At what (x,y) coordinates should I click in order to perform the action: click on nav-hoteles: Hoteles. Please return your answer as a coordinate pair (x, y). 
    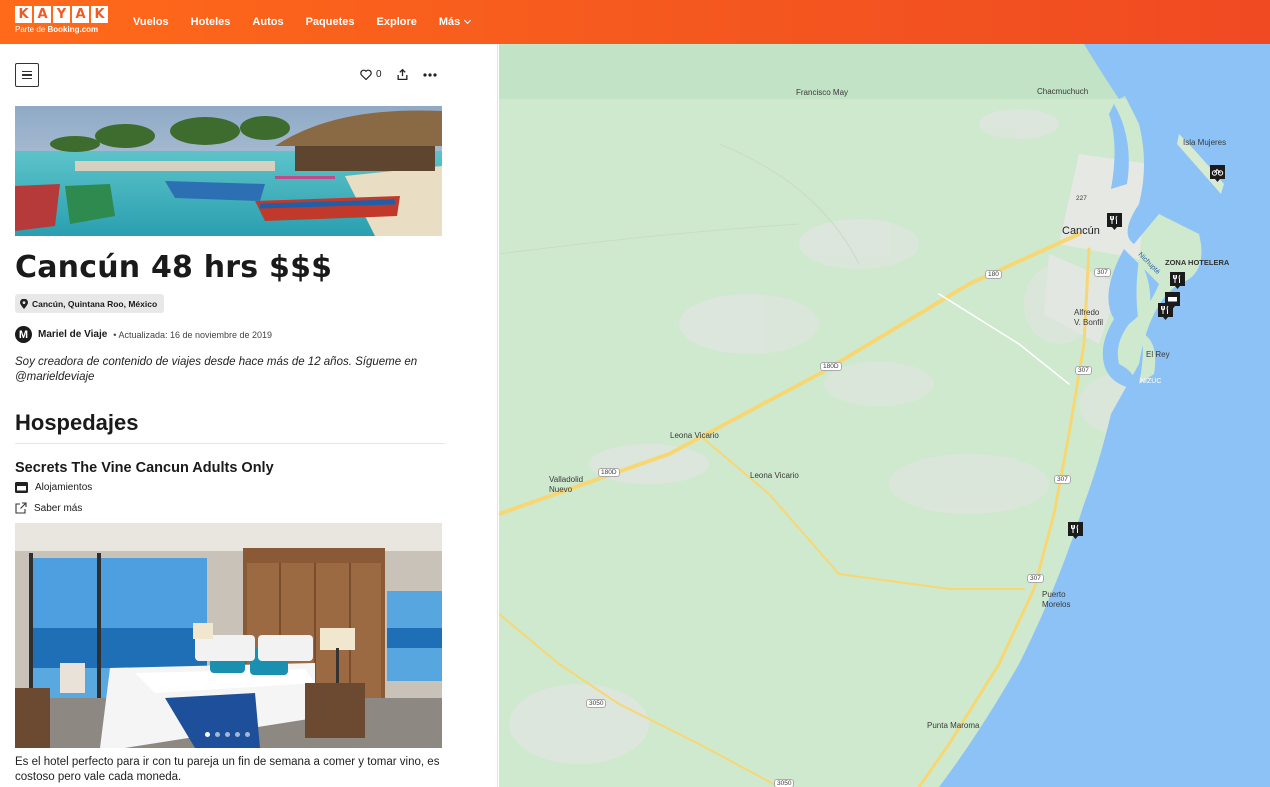
    Looking at the image, I should click on (211, 22).